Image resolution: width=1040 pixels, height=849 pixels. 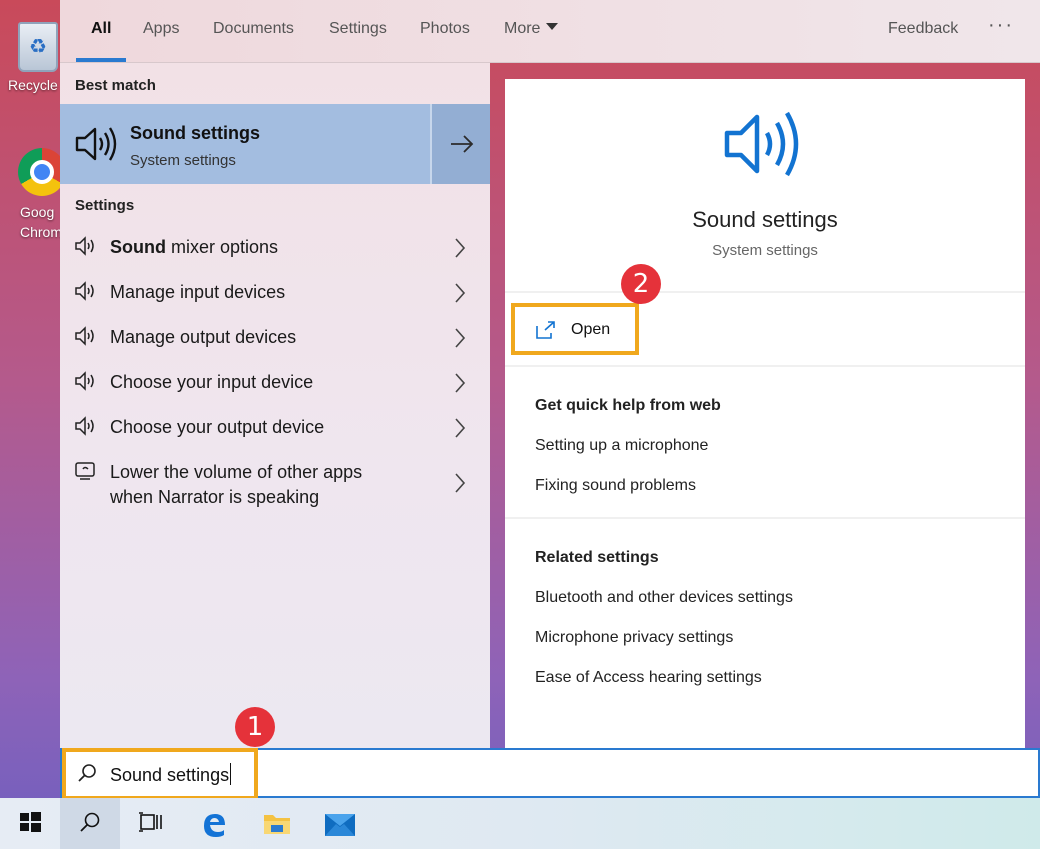 I want to click on search-icon, so click(x=90, y=822).